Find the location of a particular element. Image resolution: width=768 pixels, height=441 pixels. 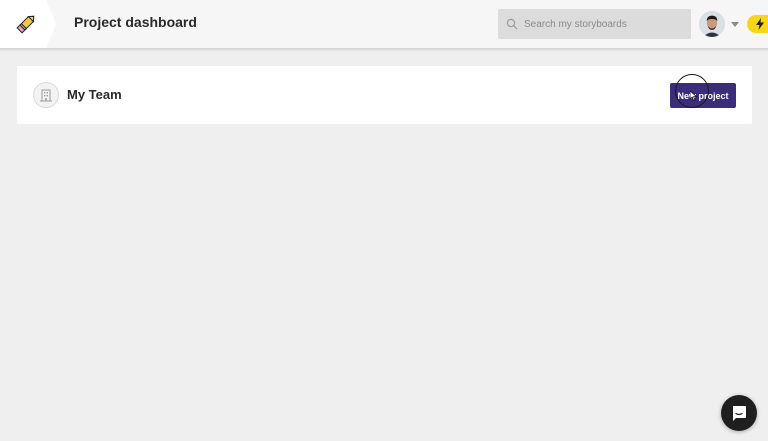

chevron-down-icon is located at coordinates (735, 24).